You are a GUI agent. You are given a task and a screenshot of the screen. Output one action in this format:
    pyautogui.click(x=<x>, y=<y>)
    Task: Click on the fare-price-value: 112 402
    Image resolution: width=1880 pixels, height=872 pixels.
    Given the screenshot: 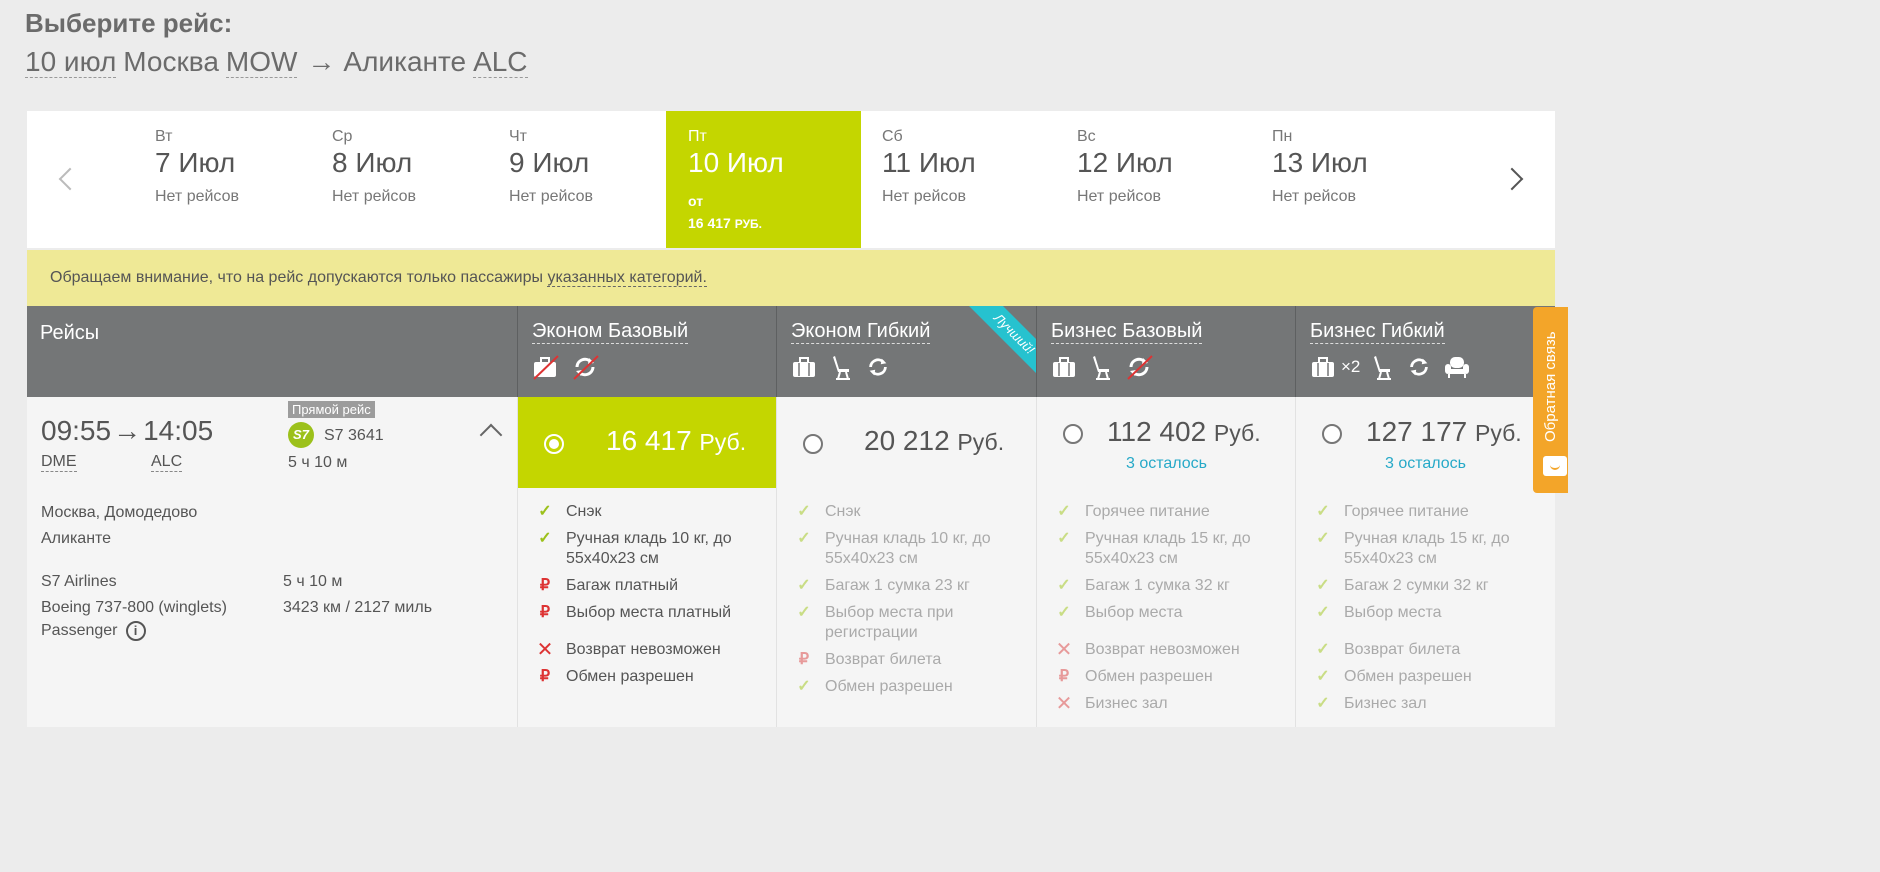 What is the action you would take?
    pyautogui.click(x=1157, y=431)
    